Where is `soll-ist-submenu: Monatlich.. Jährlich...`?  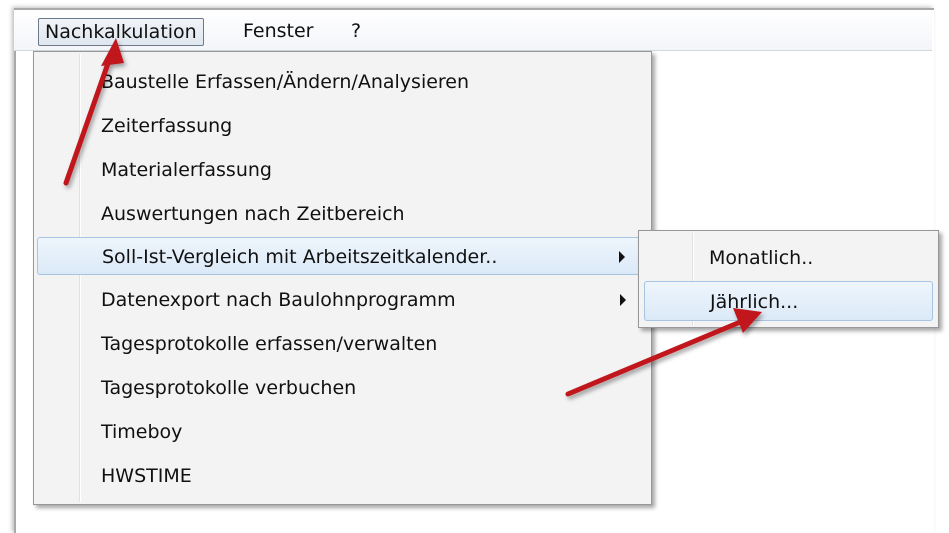
soll-ist-submenu: Monatlich.. Jährlich... is located at coordinates (788, 279).